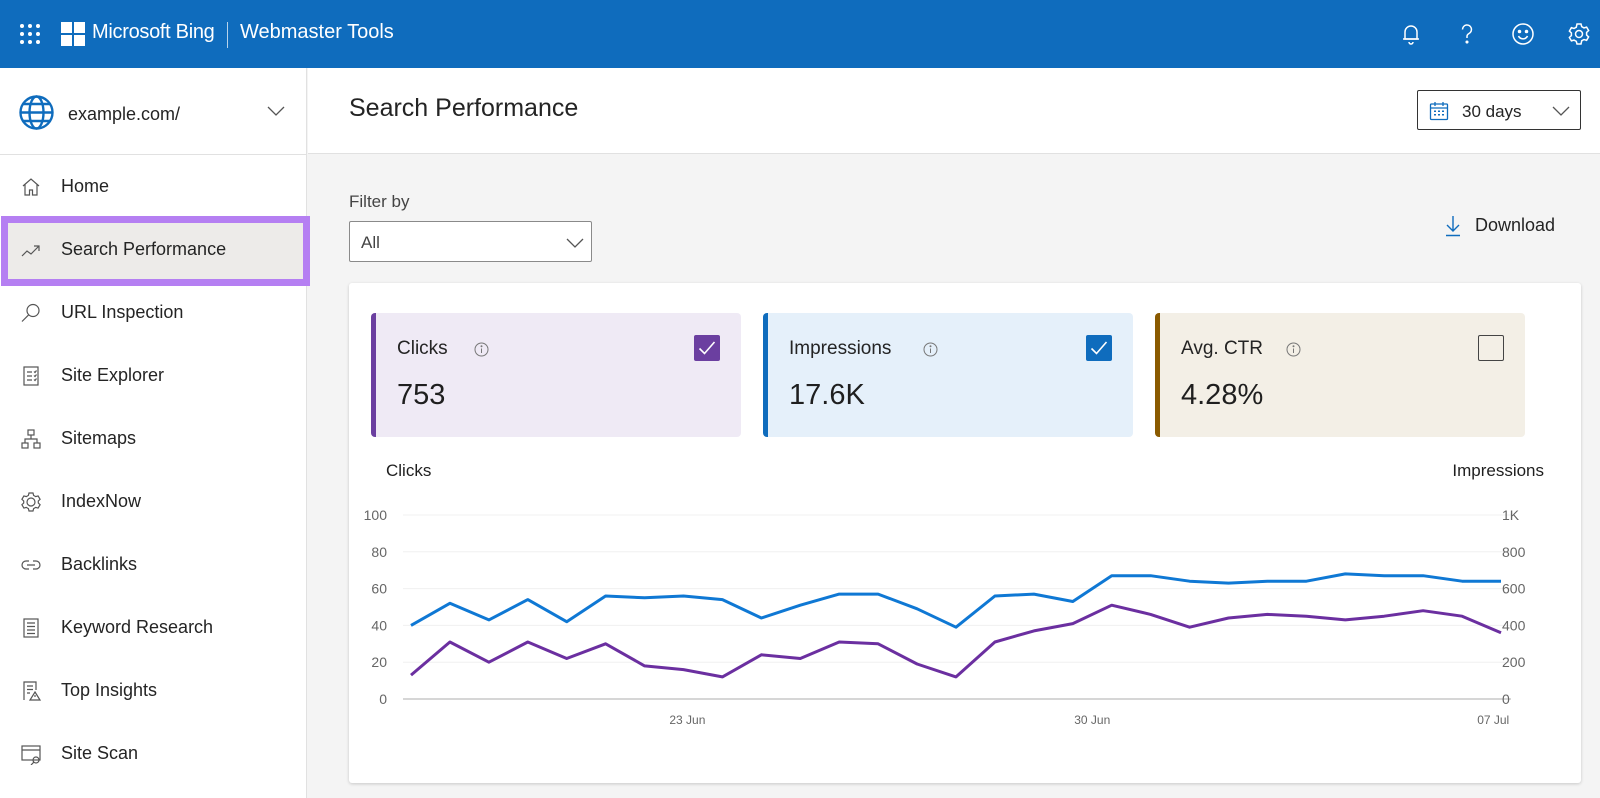 This screenshot has width=1600, height=798. Describe the element at coordinates (144, 249) in the screenshot. I see `sidebar-item-label: Search Performance` at that location.